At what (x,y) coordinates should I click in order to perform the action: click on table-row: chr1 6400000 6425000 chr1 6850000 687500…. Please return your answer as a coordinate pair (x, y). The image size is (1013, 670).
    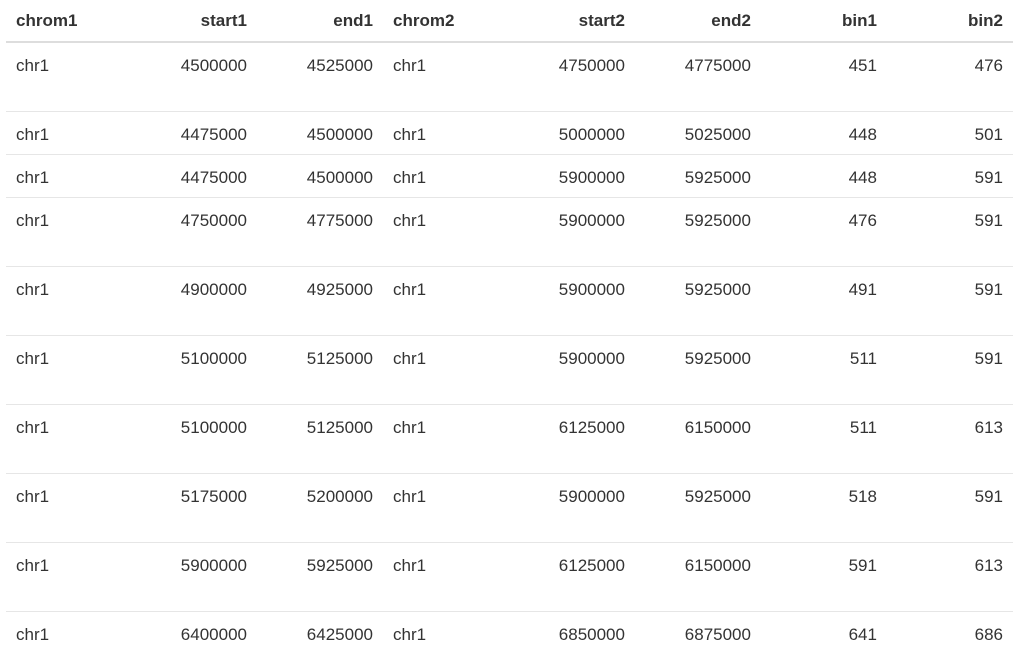
    Looking at the image, I should click on (509, 632).